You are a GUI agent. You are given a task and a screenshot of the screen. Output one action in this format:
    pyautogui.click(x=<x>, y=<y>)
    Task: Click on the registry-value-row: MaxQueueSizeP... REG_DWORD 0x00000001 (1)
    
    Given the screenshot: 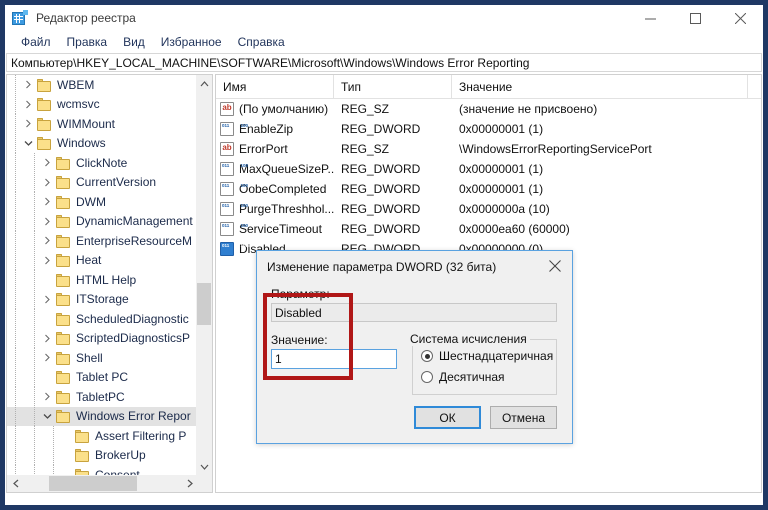 What is the action you would take?
    pyautogui.click(x=488, y=169)
    